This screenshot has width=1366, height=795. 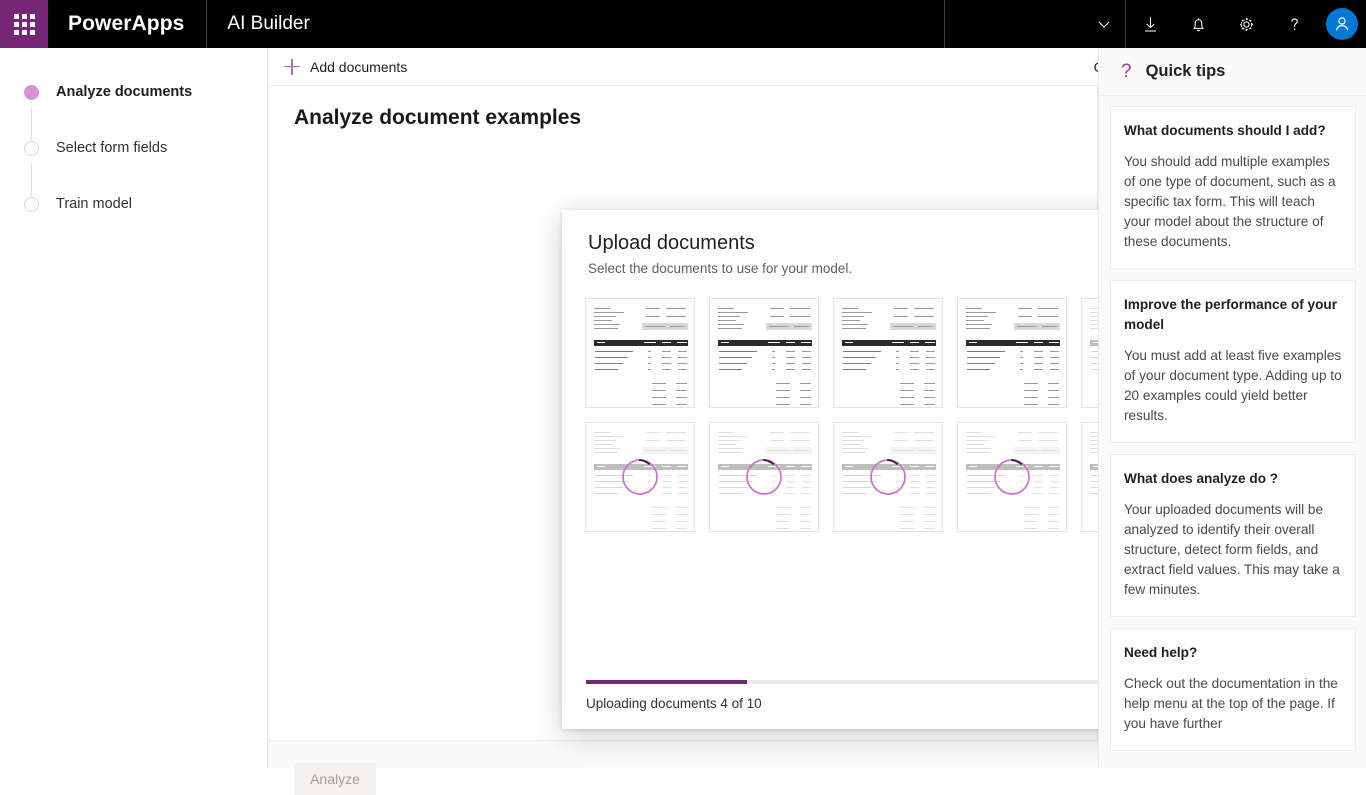 What do you see at coordinates (112, 148) in the screenshot?
I see `step-label: Select form fields` at bounding box center [112, 148].